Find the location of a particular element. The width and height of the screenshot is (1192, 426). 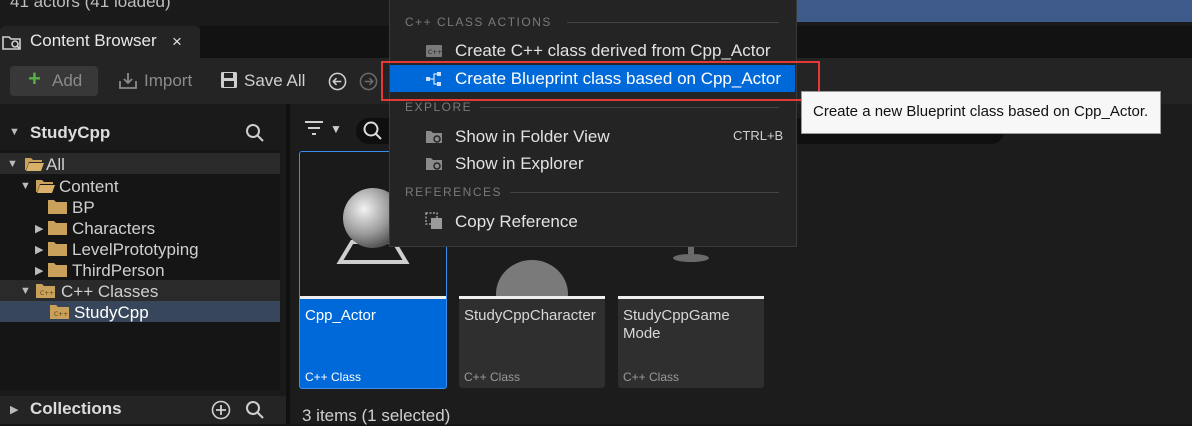

tree-item-characters: Characters is located at coordinates (113, 228).